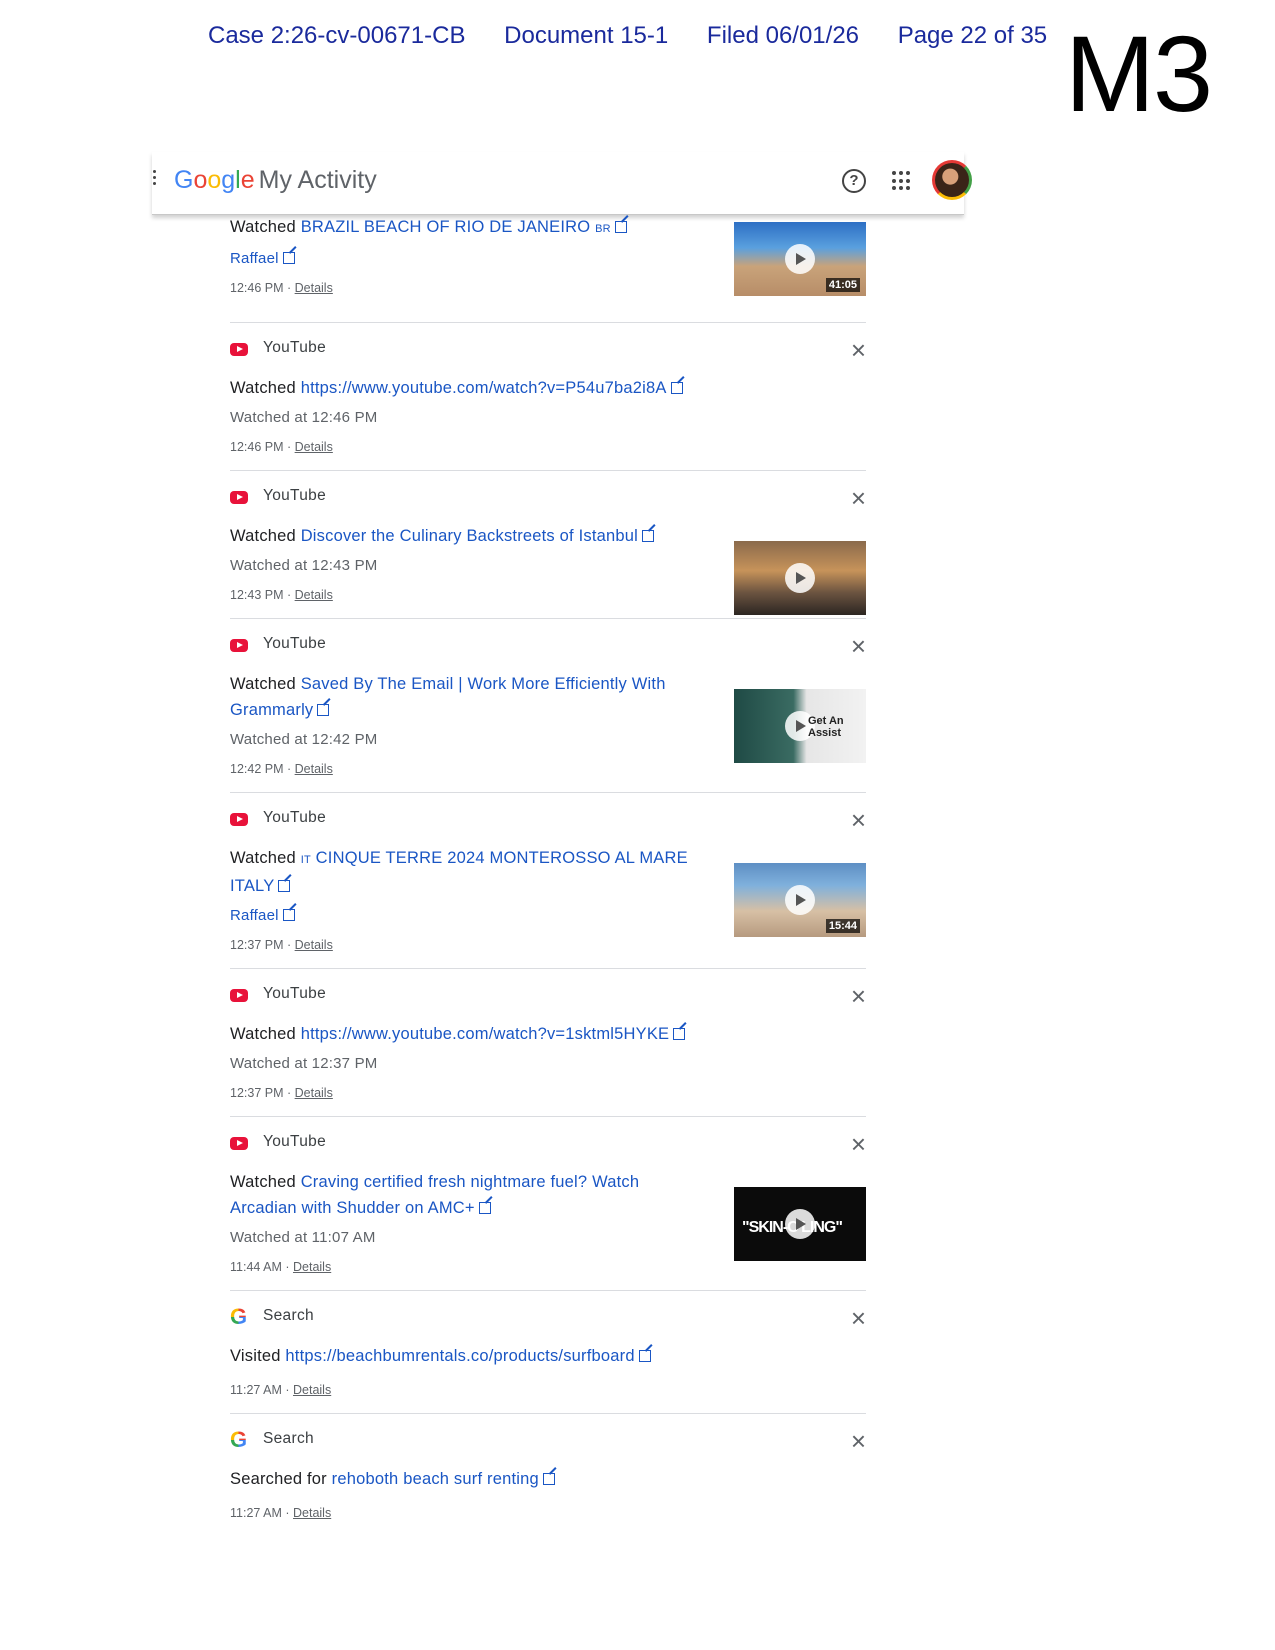 This screenshot has height=1650, width=1275. I want to click on app-title: My Activity, so click(317, 180).